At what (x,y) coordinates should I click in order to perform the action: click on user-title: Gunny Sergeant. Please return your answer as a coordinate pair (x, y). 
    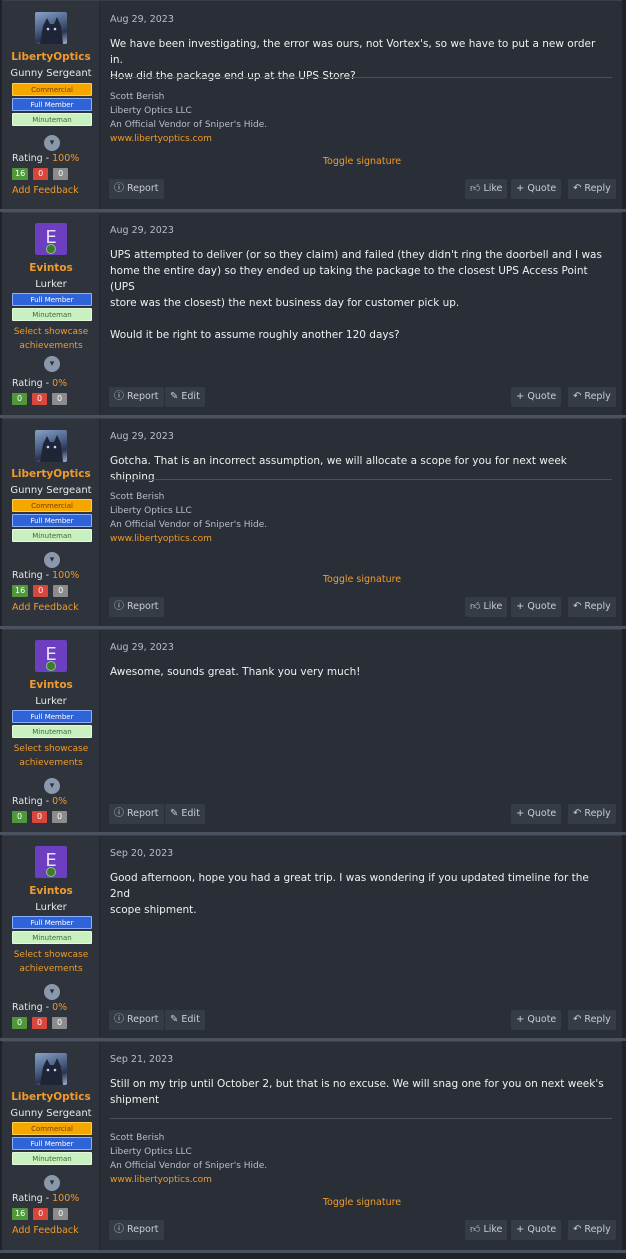
    Looking at the image, I should click on (51, 1113).